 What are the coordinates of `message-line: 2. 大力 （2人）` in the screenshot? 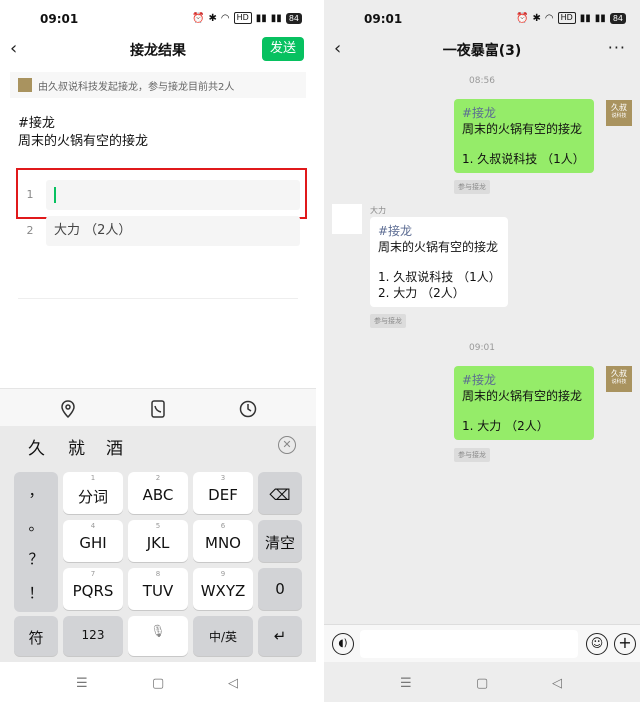 It's located at (421, 293).